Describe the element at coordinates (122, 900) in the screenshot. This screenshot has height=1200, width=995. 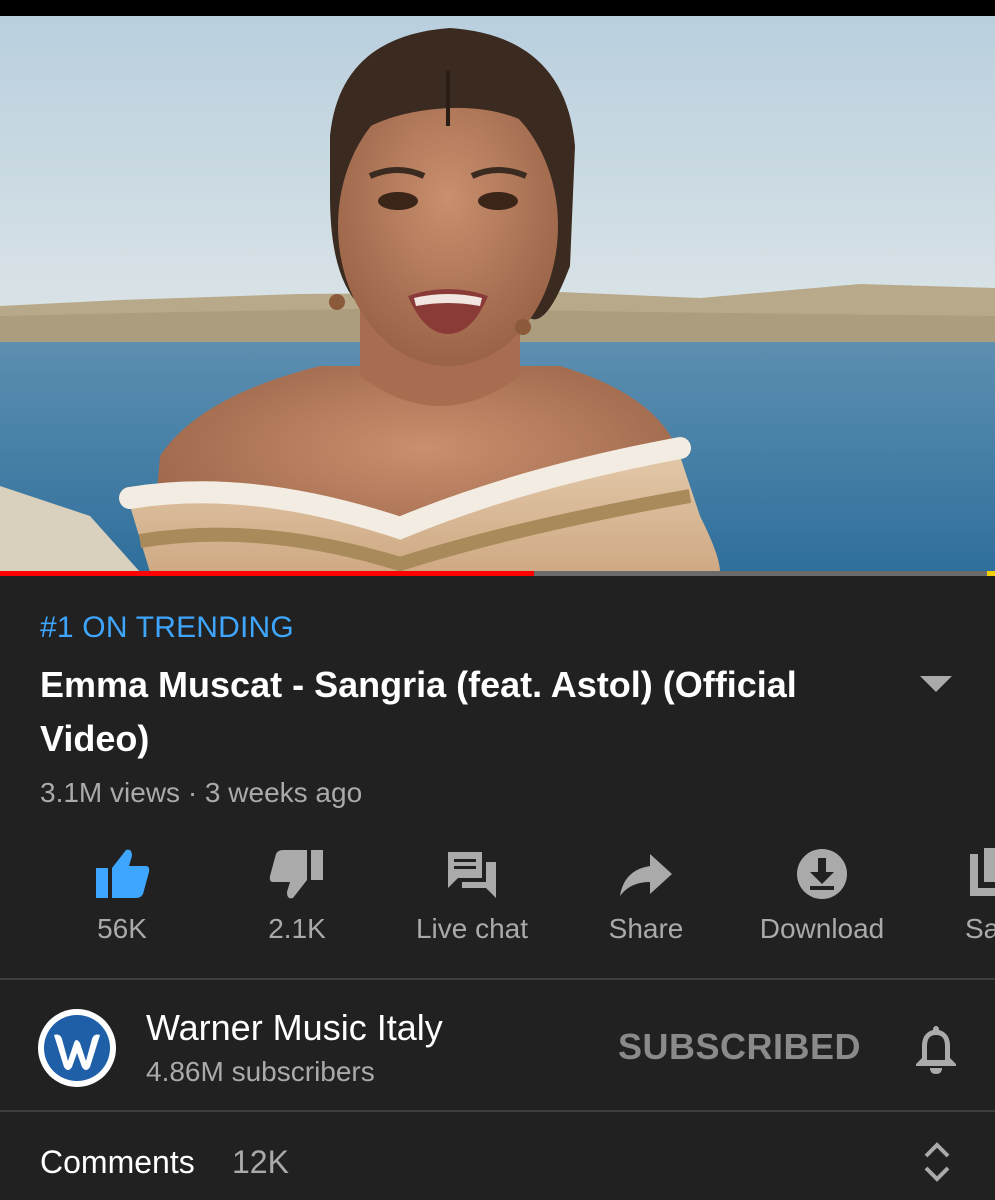
I see `like-button: 56K` at that location.